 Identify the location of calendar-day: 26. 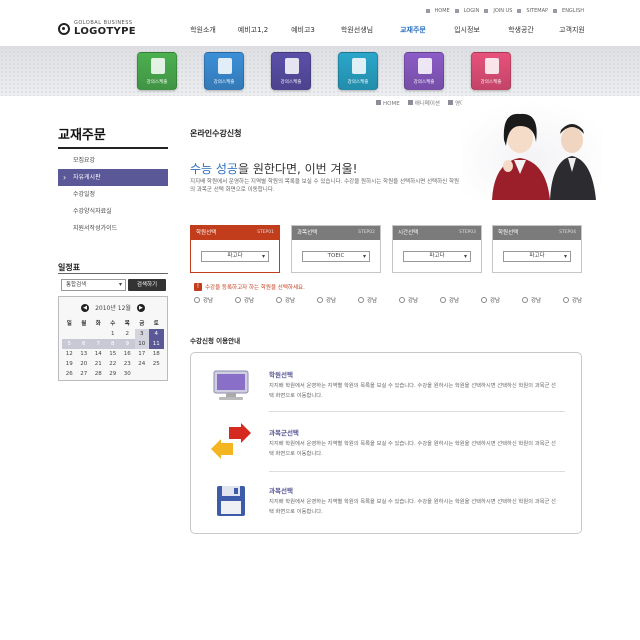
(69, 374).